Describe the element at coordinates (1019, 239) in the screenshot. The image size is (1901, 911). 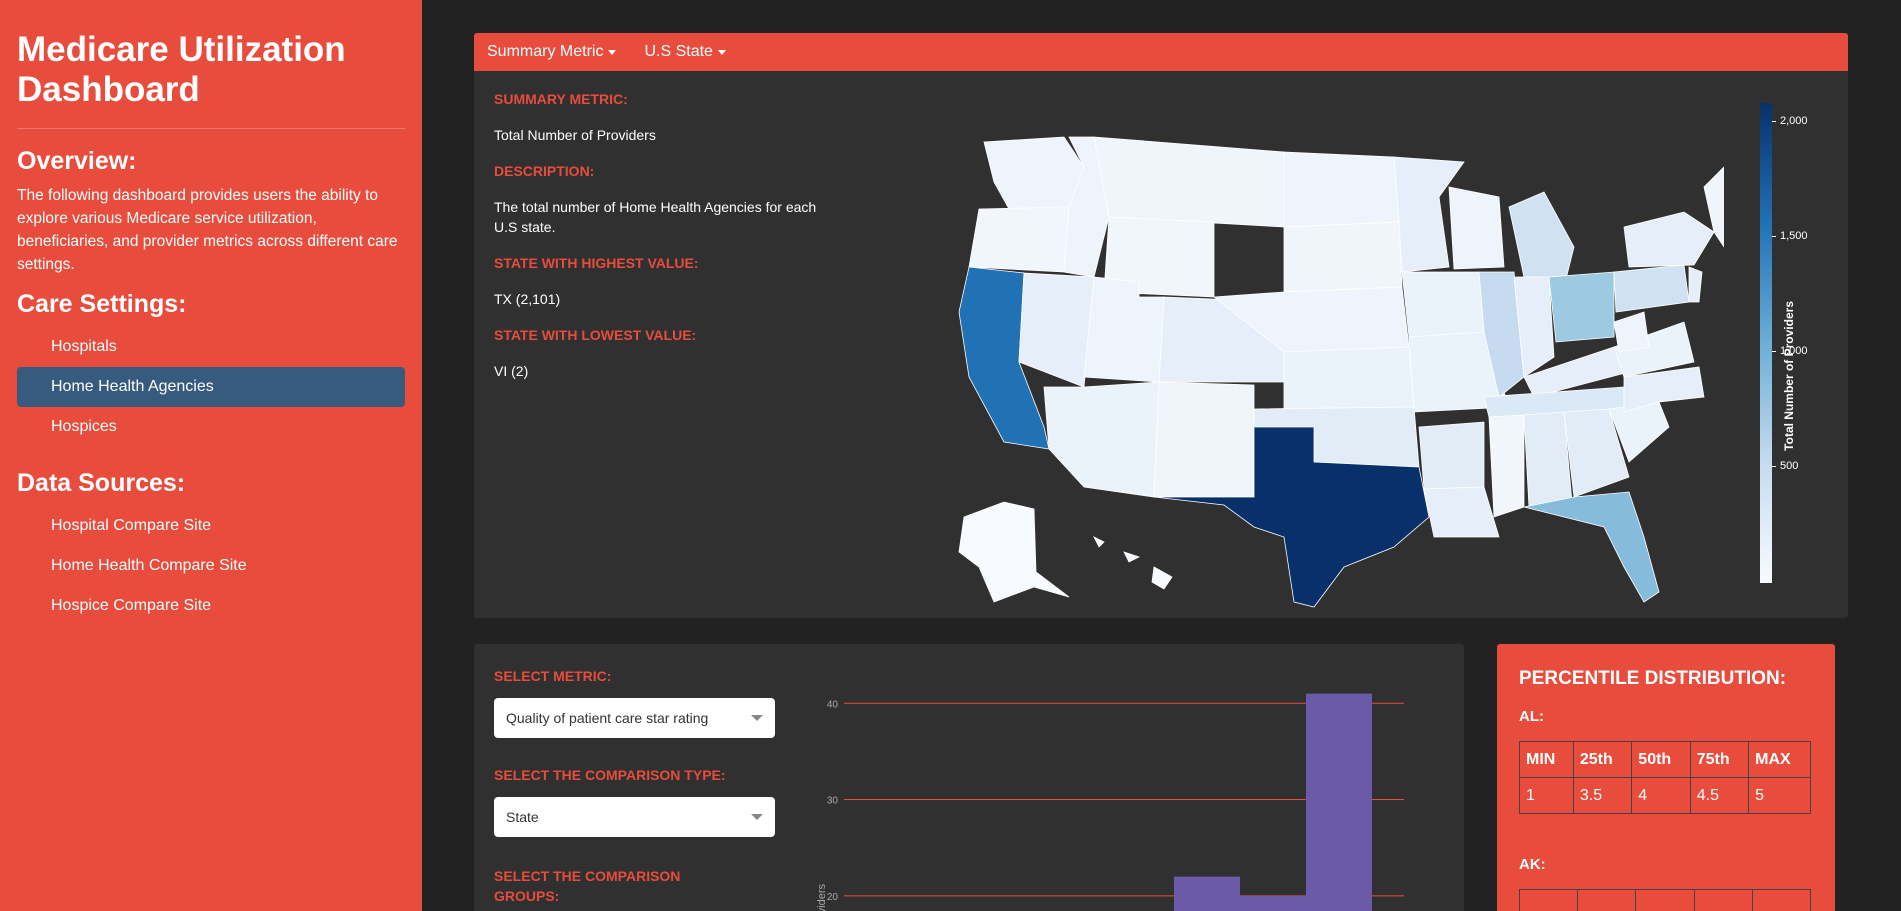
I see `state-or` at that location.